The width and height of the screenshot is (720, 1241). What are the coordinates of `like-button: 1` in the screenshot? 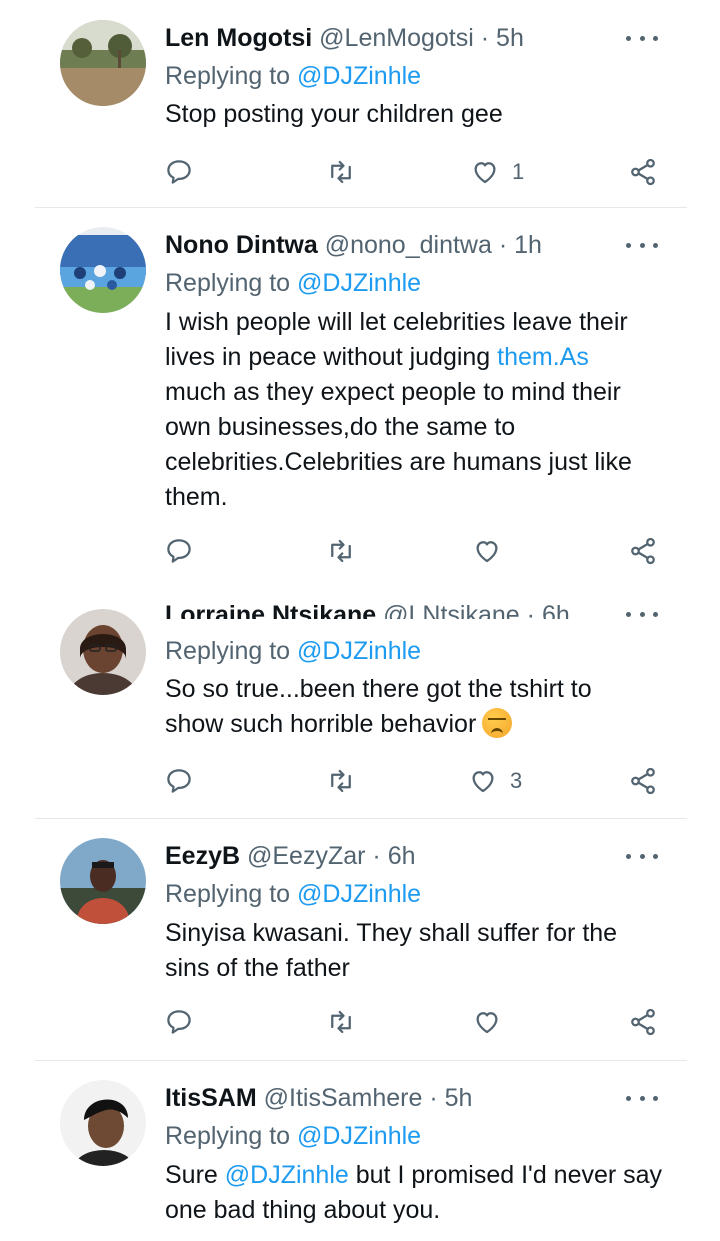 It's located at (497, 172).